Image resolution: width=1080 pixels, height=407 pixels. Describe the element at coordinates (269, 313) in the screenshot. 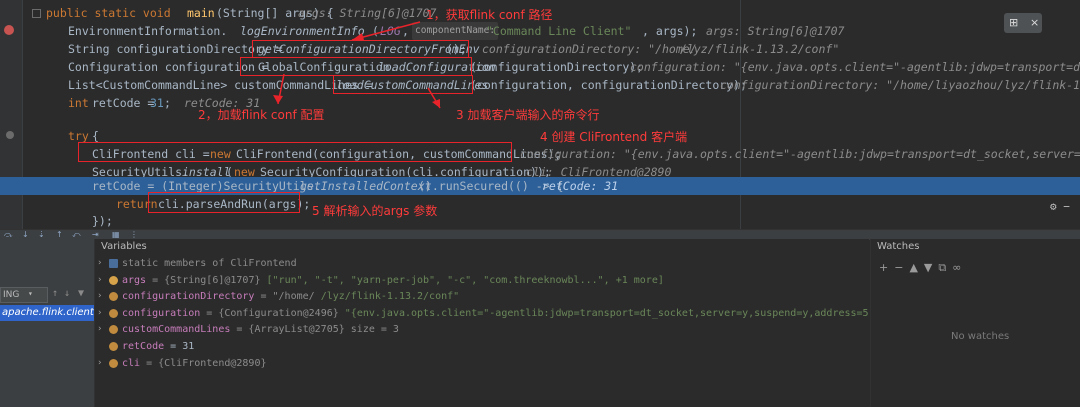

I see `variable-type: = {Configuration@2496}` at that location.